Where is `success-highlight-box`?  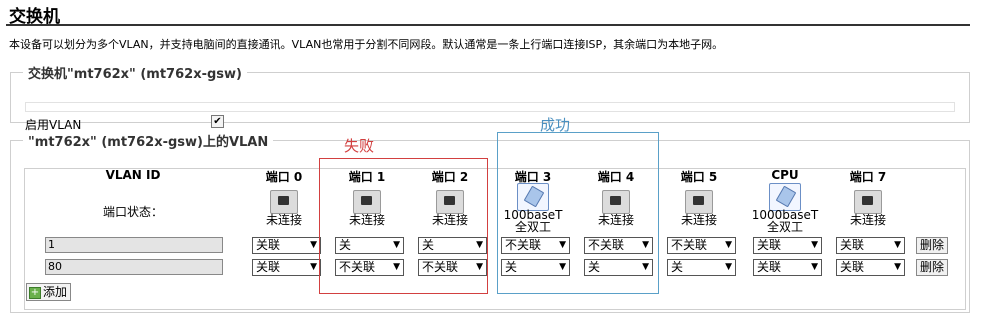
success-highlight-box is located at coordinates (578, 213).